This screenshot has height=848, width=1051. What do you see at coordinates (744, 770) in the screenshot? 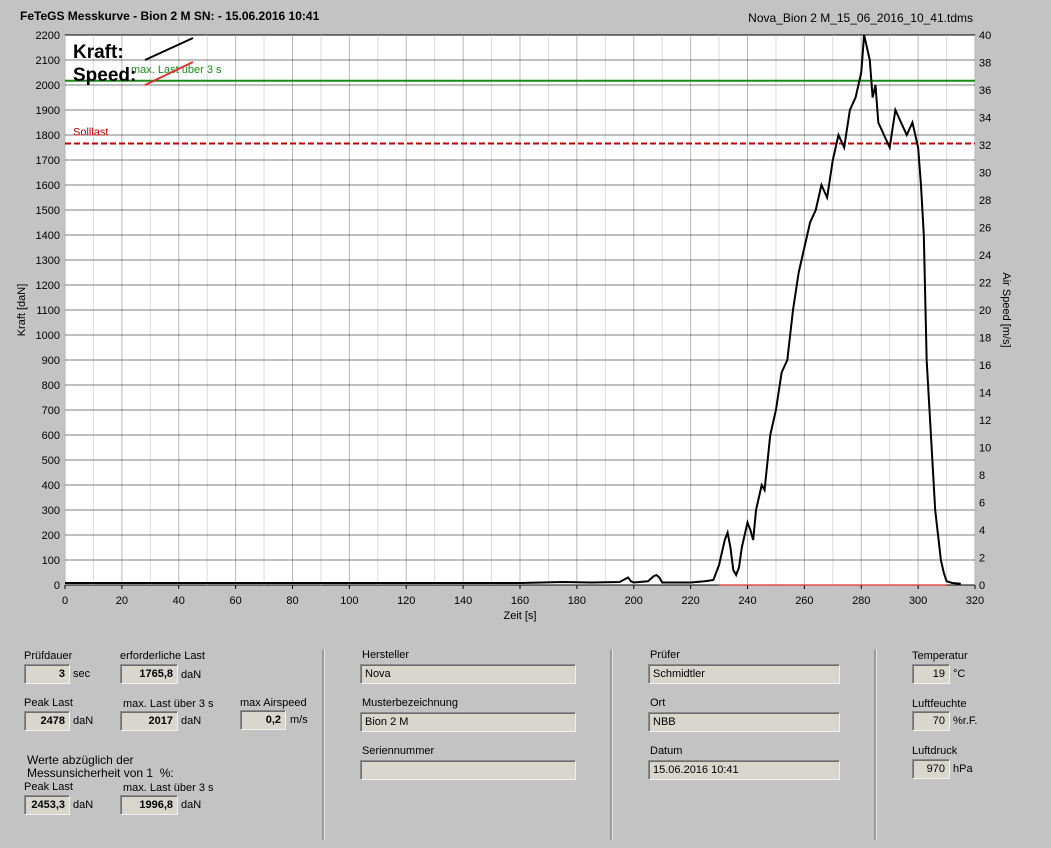
I see `datum-field: 15.06.2016 10:41` at bounding box center [744, 770].